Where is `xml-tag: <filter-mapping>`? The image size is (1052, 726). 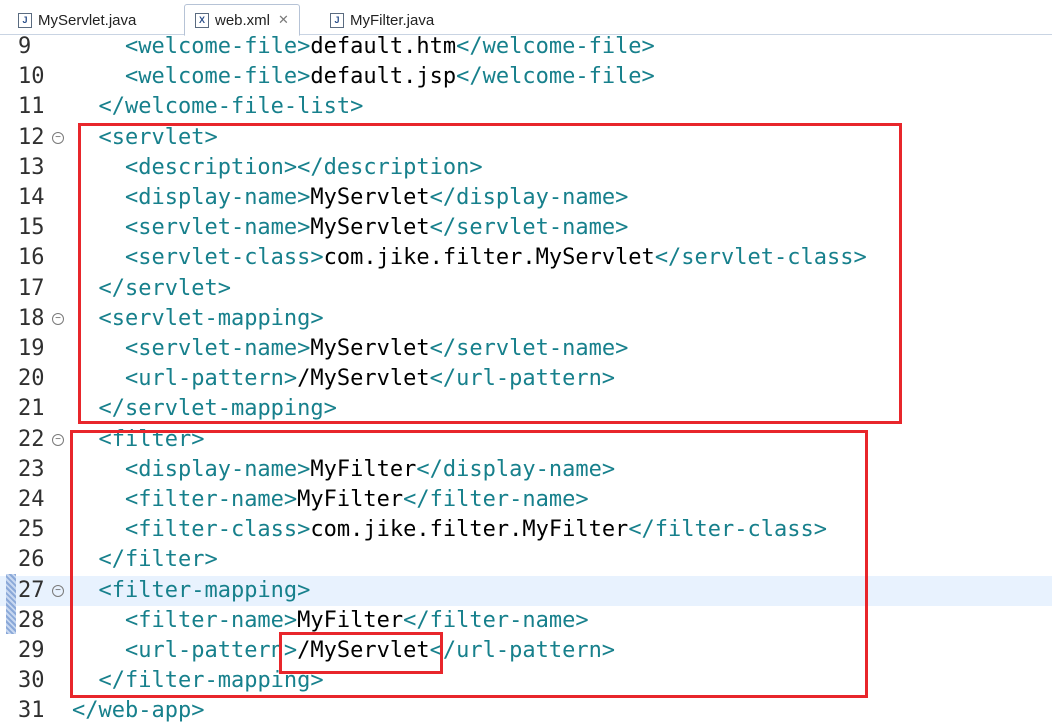 xml-tag: <filter-mapping> is located at coordinates (204, 590).